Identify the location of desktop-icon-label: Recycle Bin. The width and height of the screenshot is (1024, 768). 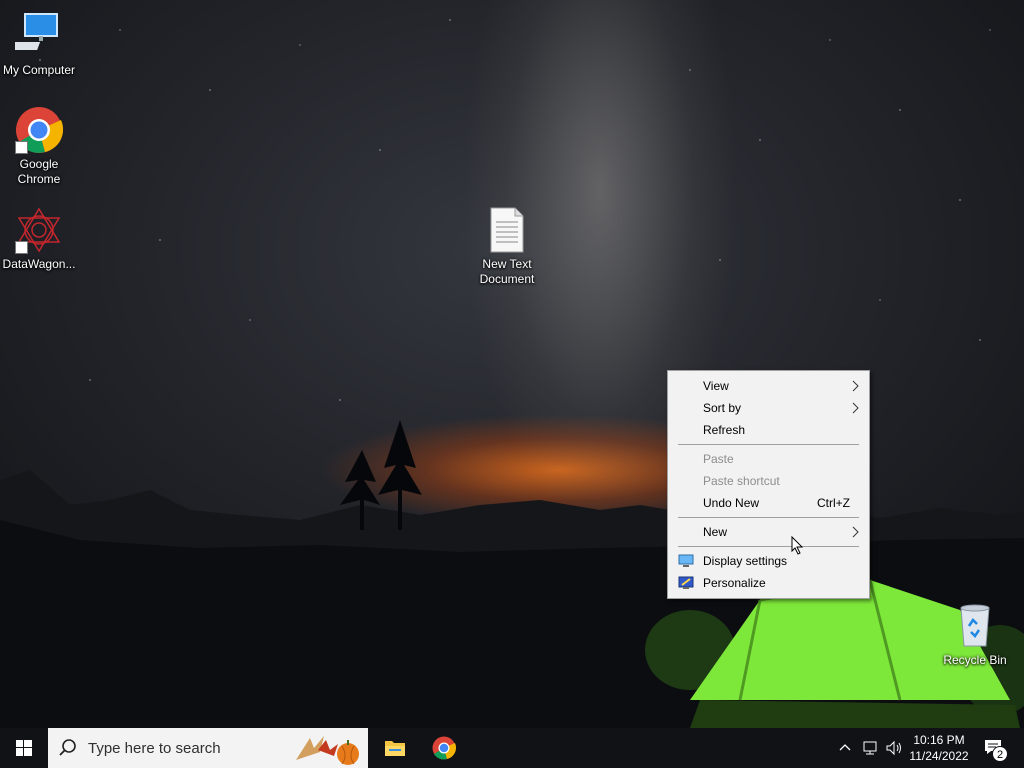
(975, 660).